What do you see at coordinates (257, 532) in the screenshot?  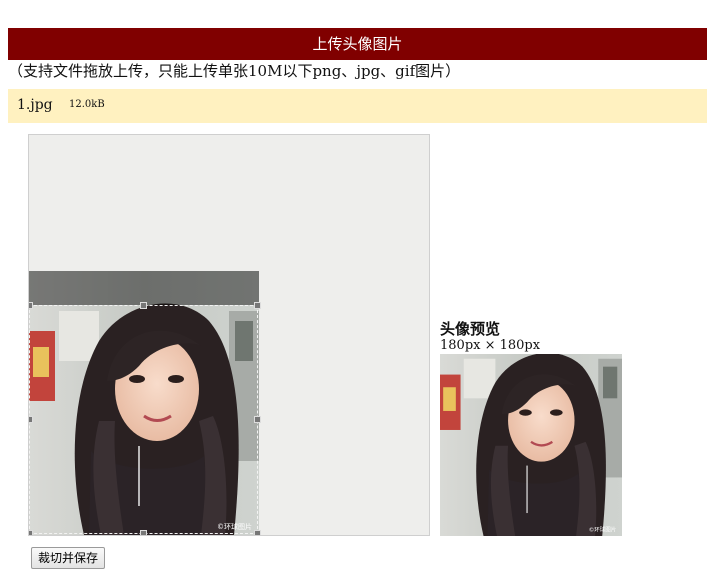 I see `crop-handle-se` at bounding box center [257, 532].